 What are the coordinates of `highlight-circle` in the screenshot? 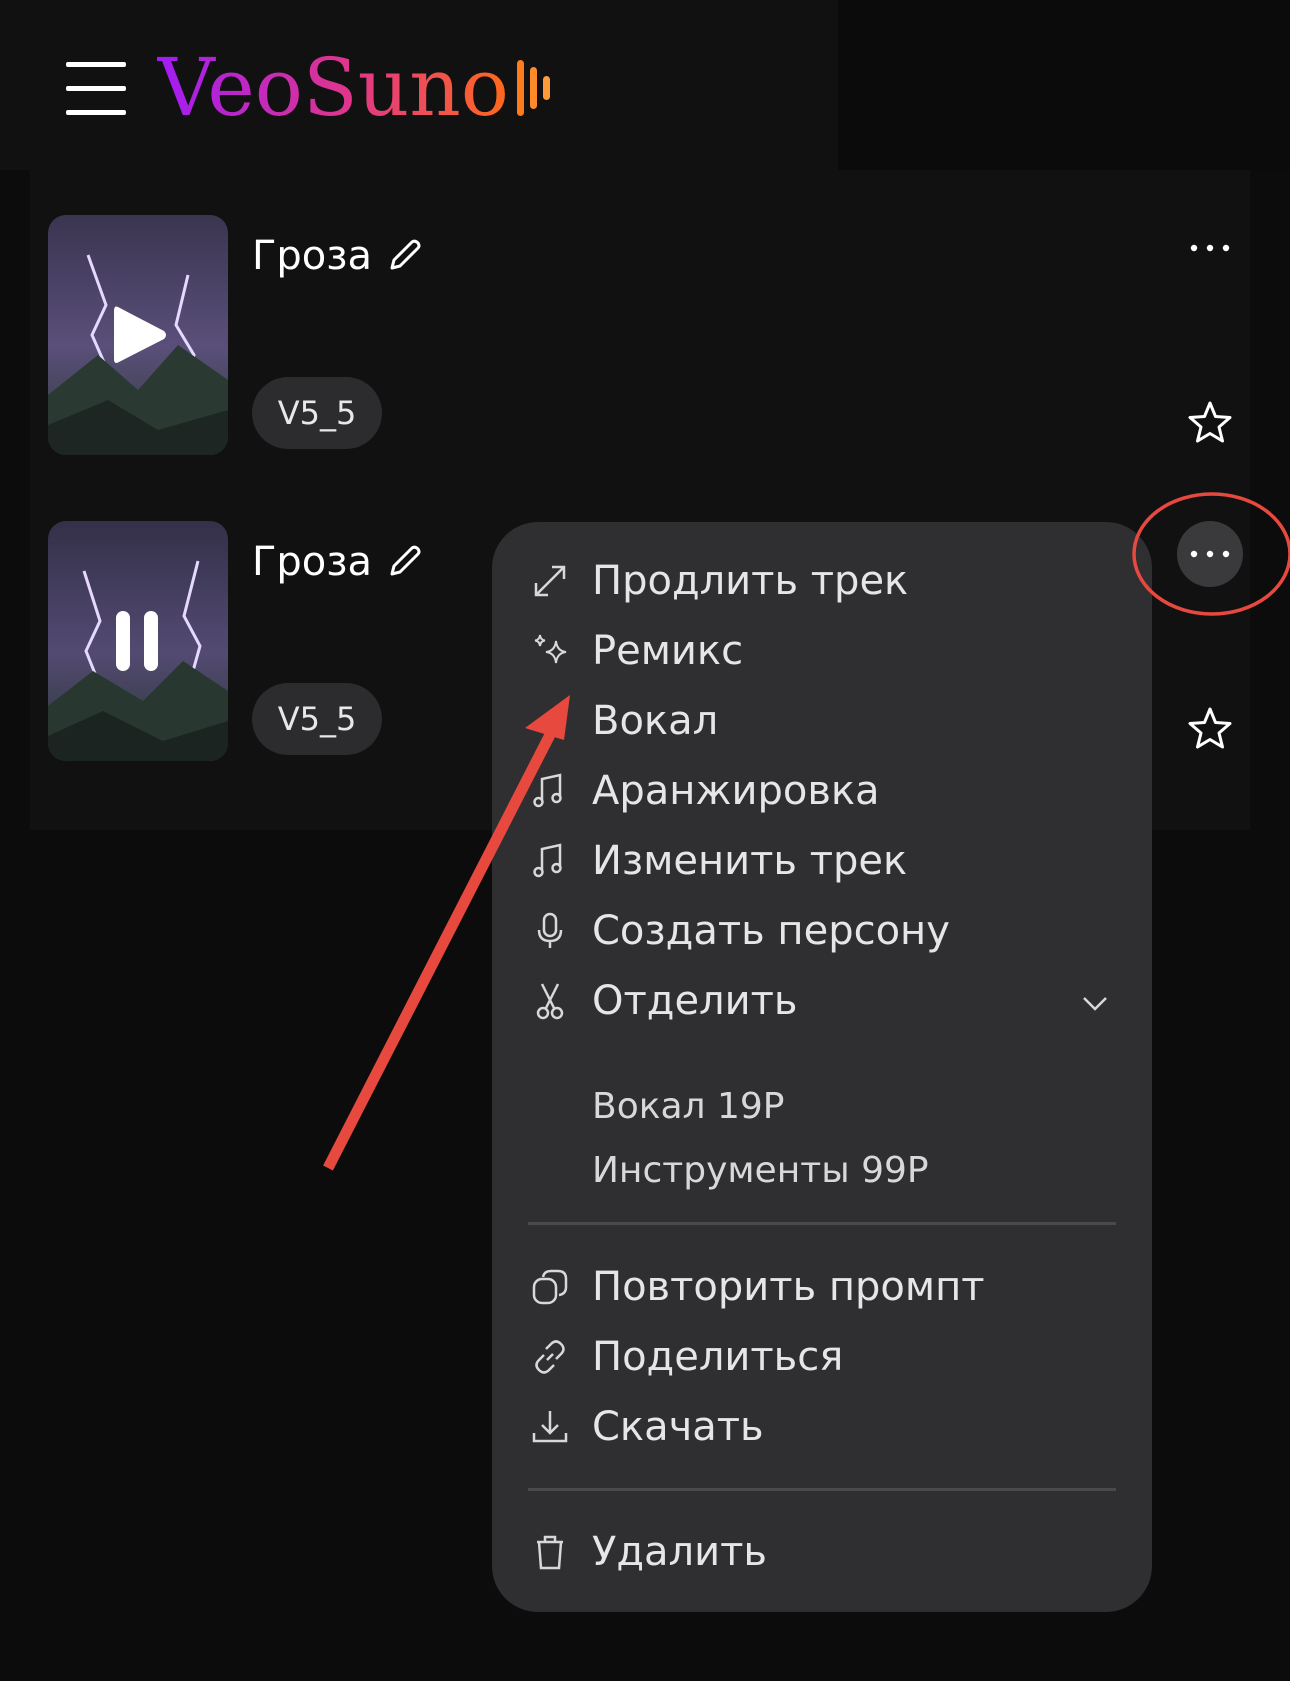 It's located at (1211, 554).